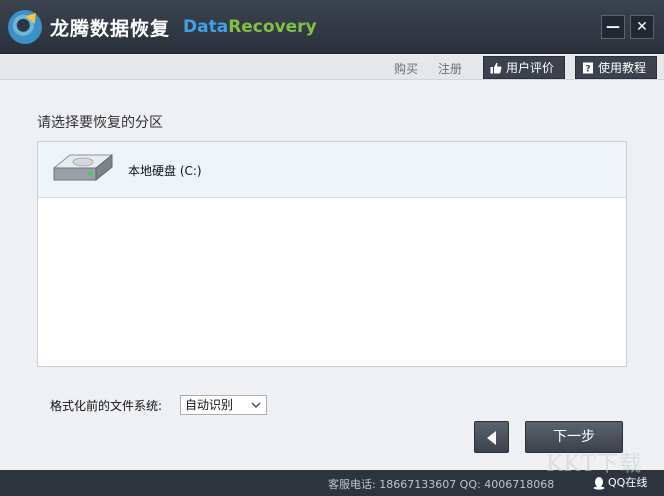 This screenshot has width=664, height=496. Describe the element at coordinates (165, 171) in the screenshot. I see `partition-label: 本地硬盘 (C:)` at that location.